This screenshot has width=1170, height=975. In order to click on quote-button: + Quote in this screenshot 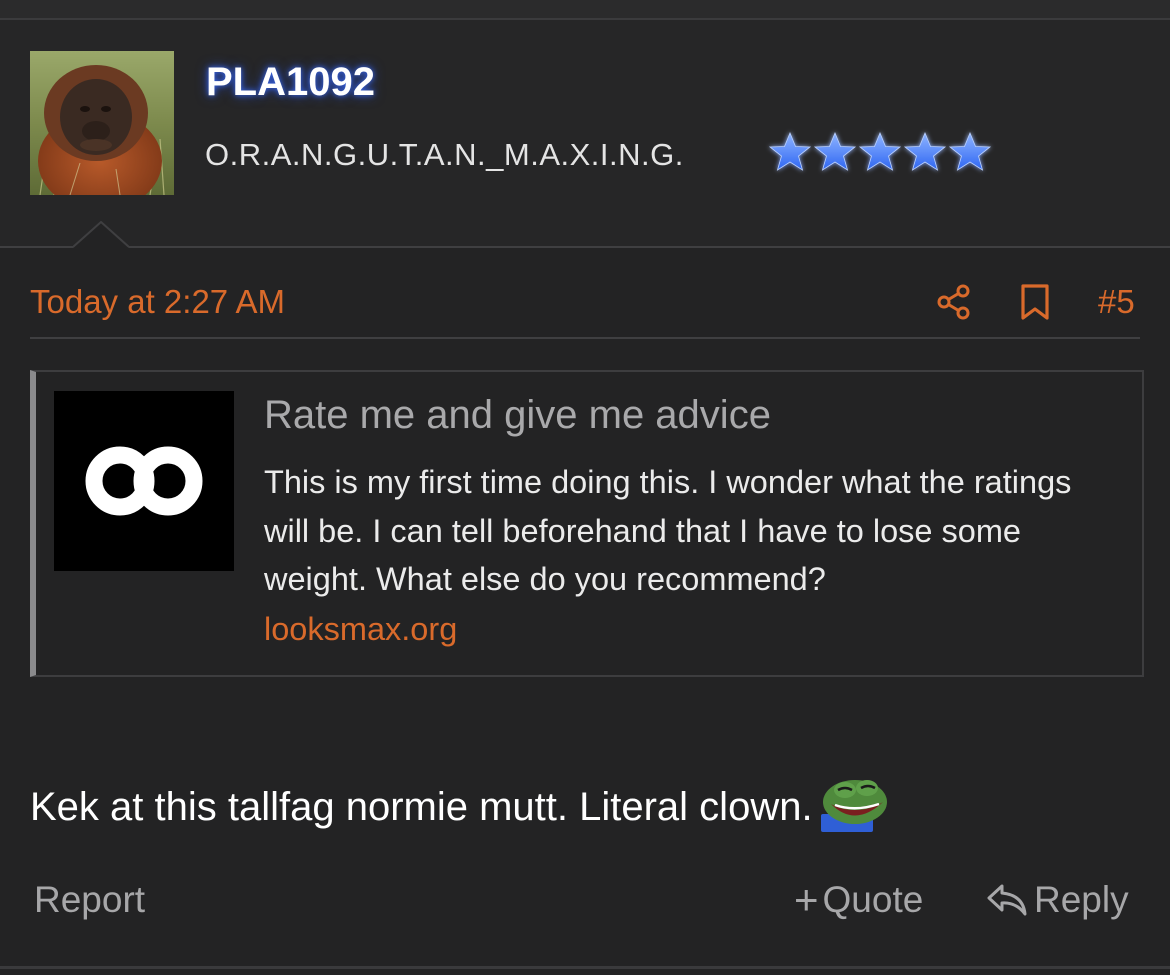, I will do `click(858, 900)`.